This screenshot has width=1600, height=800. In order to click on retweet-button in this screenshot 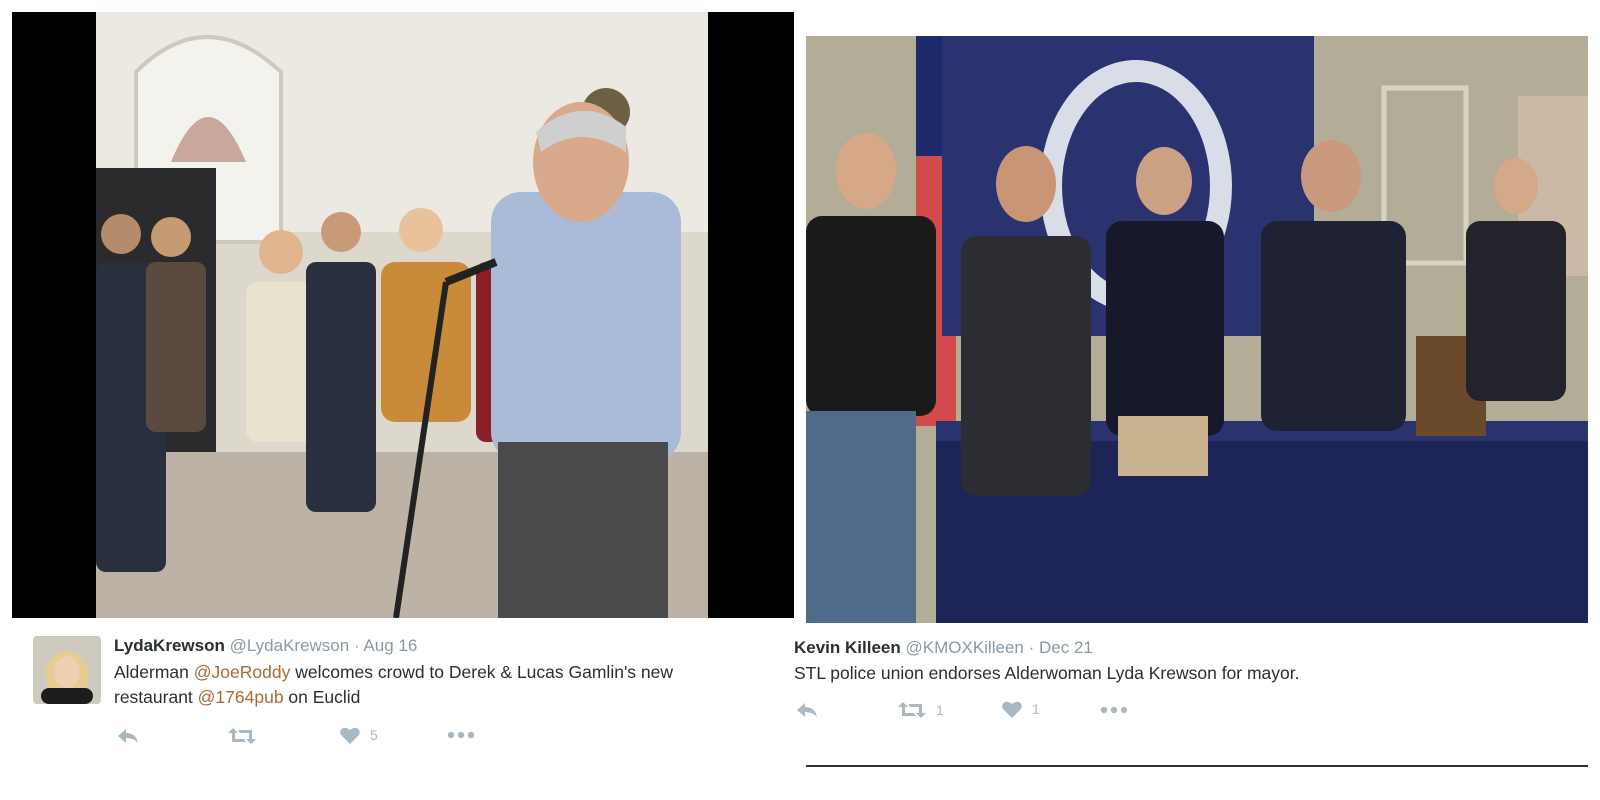, I will do `click(242, 736)`.